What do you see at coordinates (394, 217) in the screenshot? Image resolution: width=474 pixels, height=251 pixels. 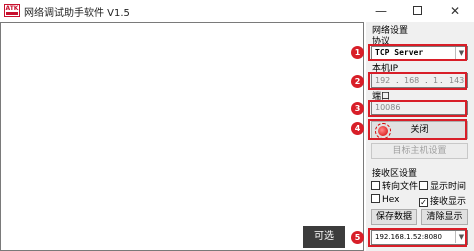 I see `save-data-button: 保存数据` at bounding box center [394, 217].